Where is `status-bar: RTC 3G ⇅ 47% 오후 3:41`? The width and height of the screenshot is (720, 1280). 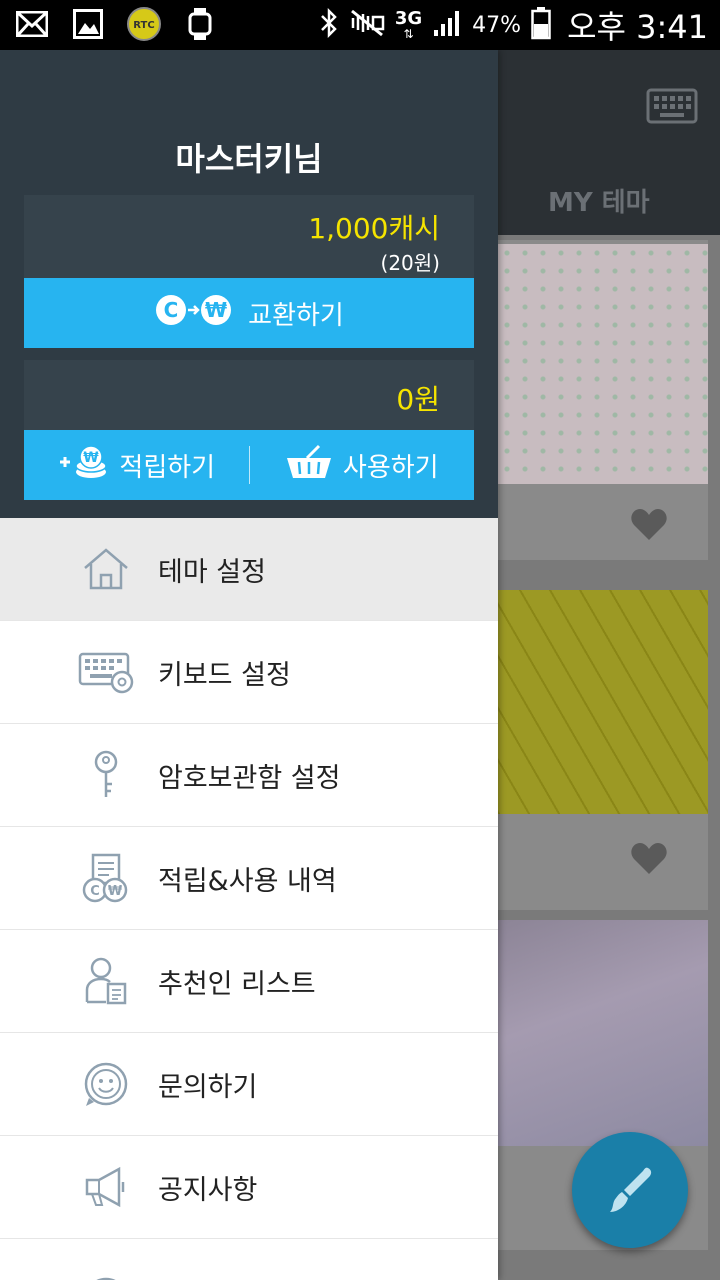 status-bar: RTC 3G ⇅ 47% 오후 3:41 is located at coordinates (360, 25).